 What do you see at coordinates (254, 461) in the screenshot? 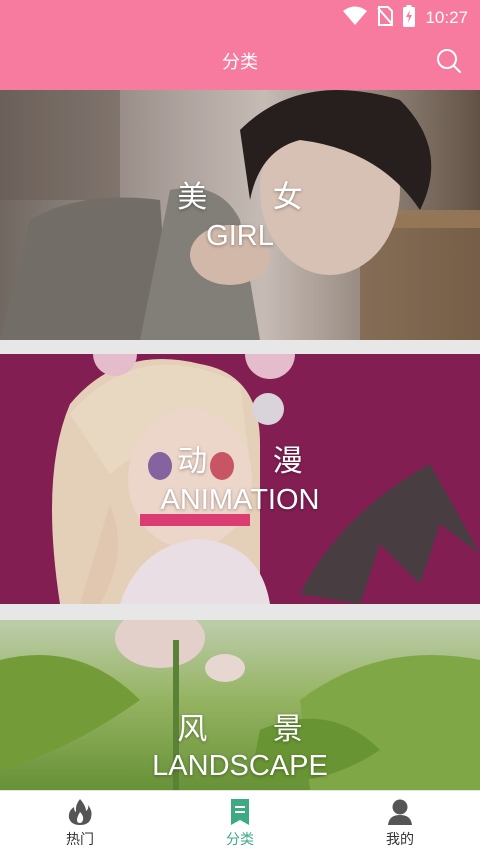
I see `category-title-cn: 动 漫` at bounding box center [254, 461].